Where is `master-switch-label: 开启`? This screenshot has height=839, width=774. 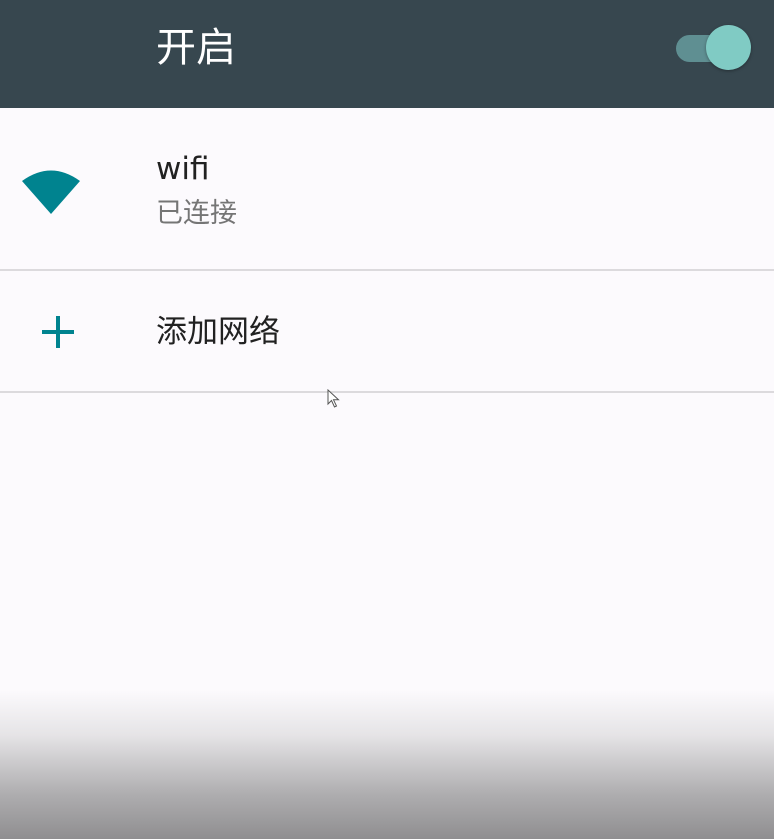 master-switch-label: 开启 is located at coordinates (196, 48).